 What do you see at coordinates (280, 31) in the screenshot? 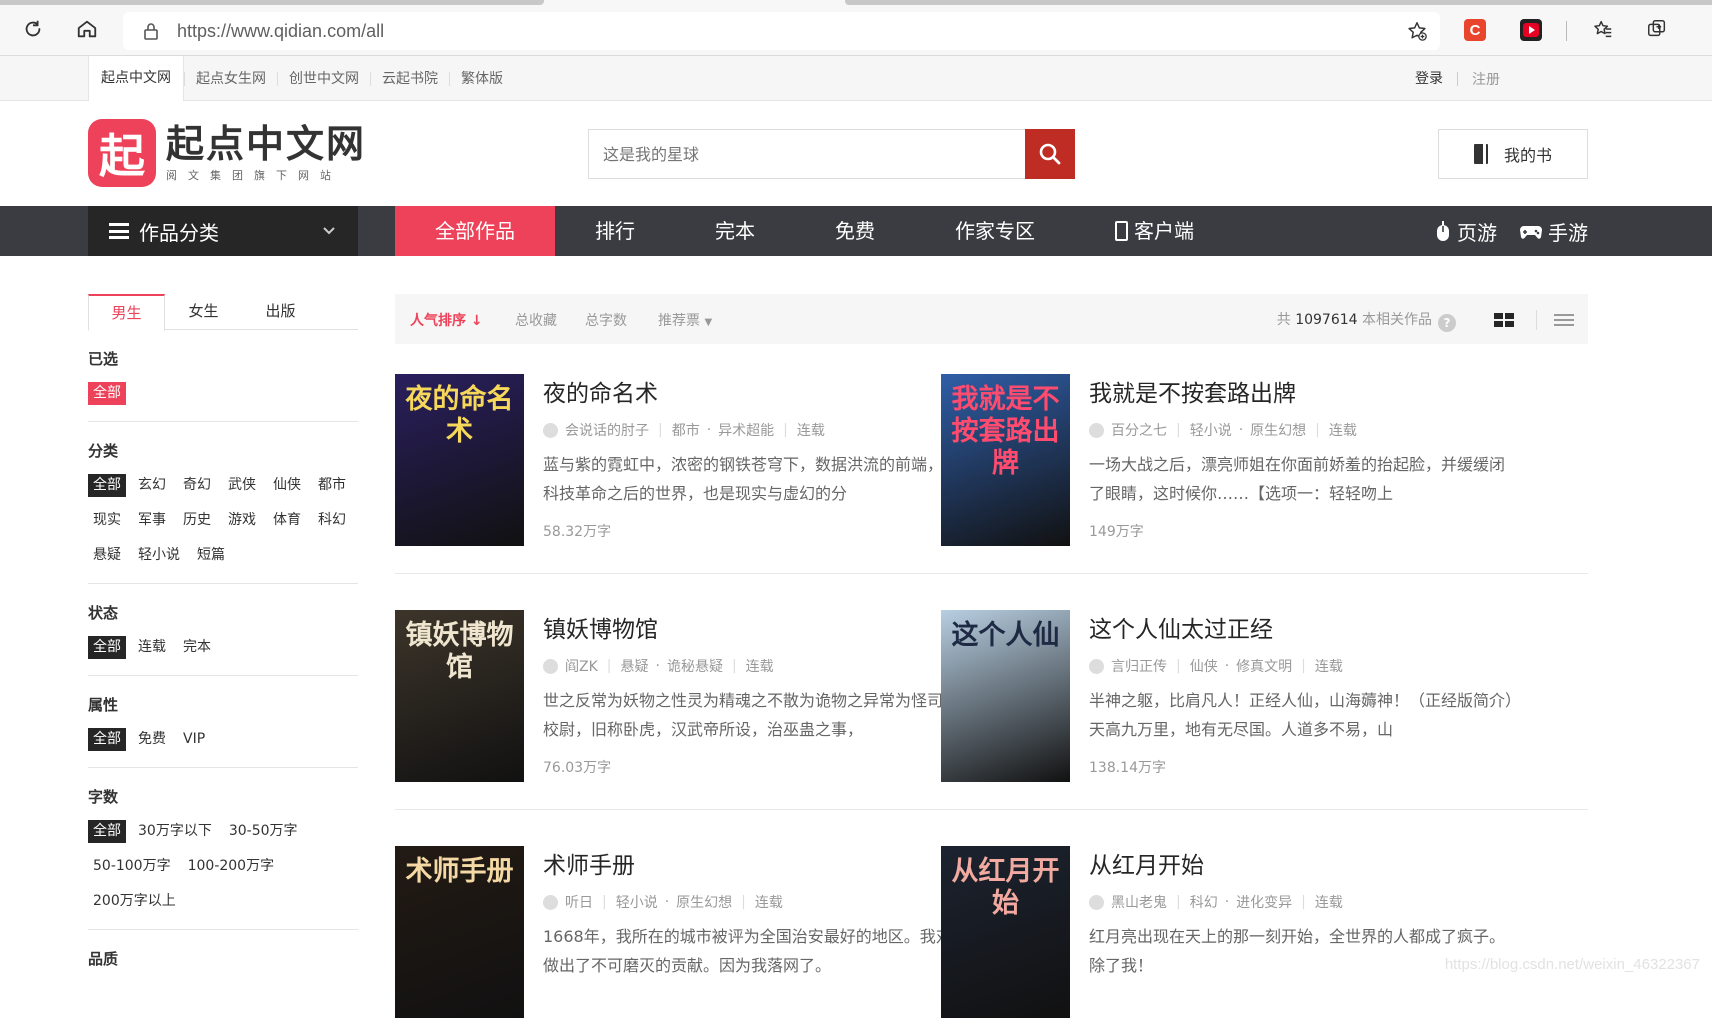
I see `url-text: https://www.qidian.com/all` at bounding box center [280, 31].